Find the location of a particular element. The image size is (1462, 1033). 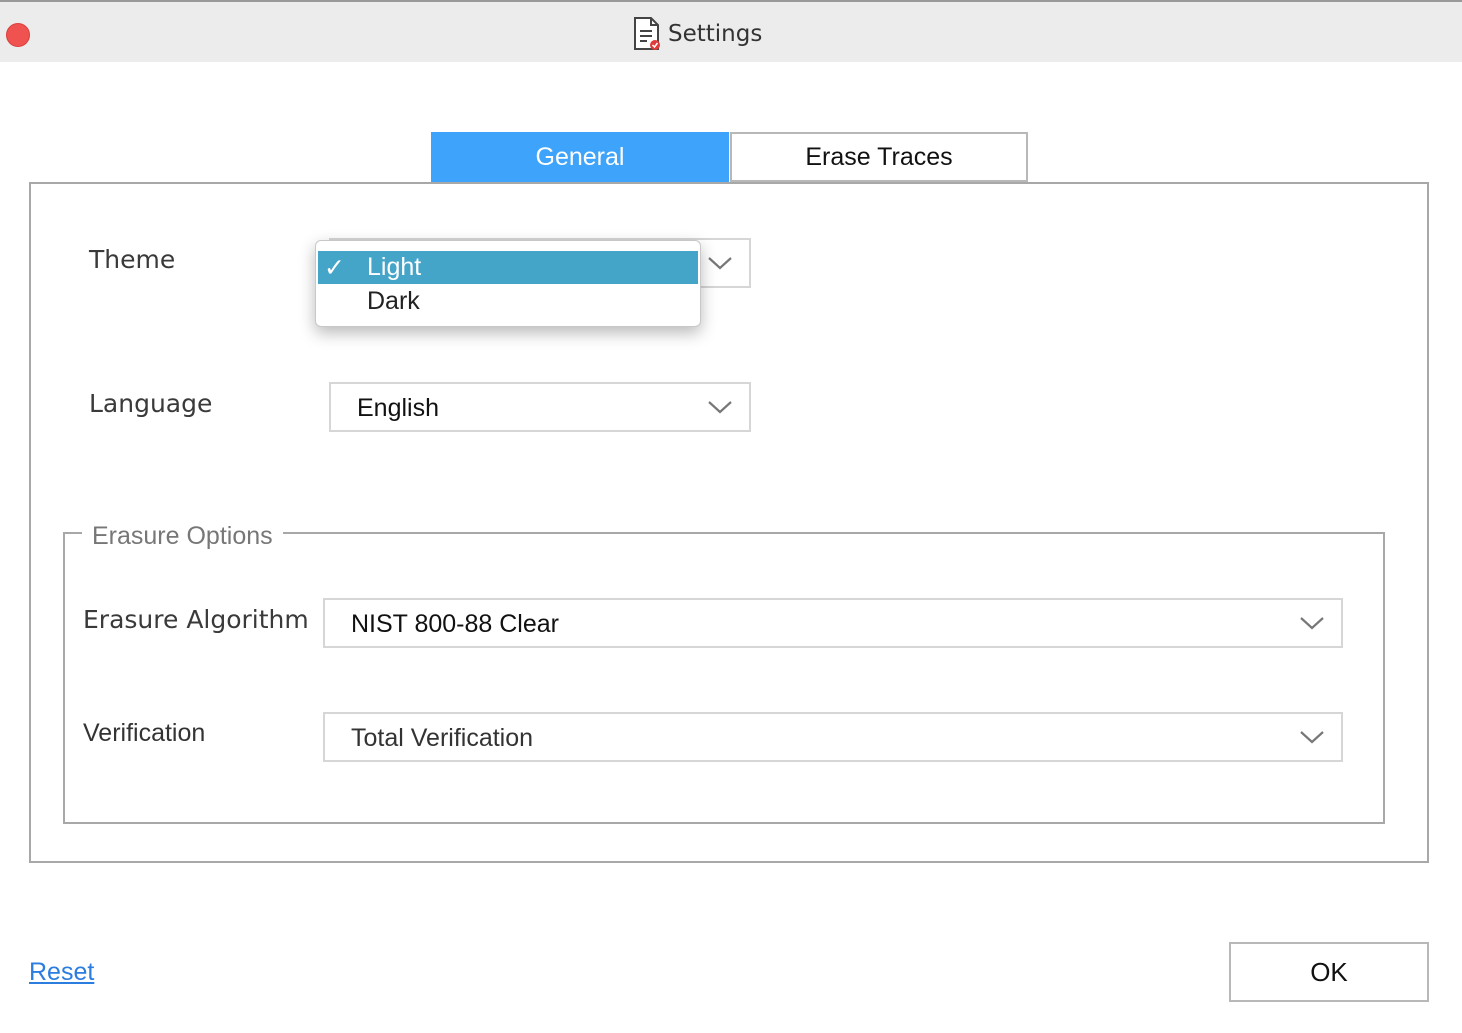

ok-button-label: OK is located at coordinates (1329, 971).